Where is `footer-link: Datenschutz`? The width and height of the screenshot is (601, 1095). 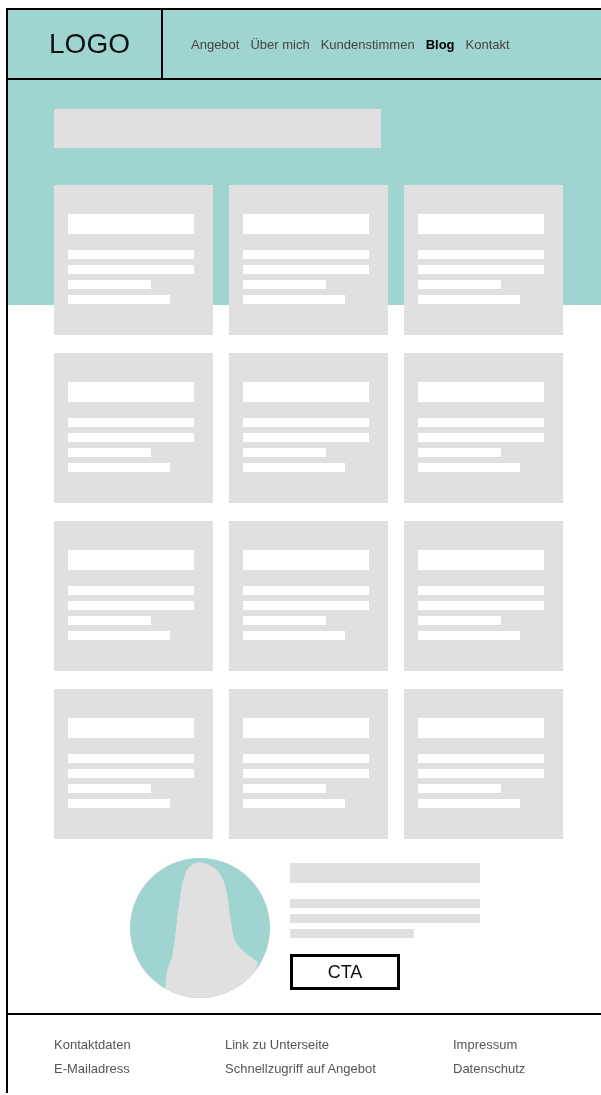
footer-link: Datenschutz is located at coordinates (489, 1068).